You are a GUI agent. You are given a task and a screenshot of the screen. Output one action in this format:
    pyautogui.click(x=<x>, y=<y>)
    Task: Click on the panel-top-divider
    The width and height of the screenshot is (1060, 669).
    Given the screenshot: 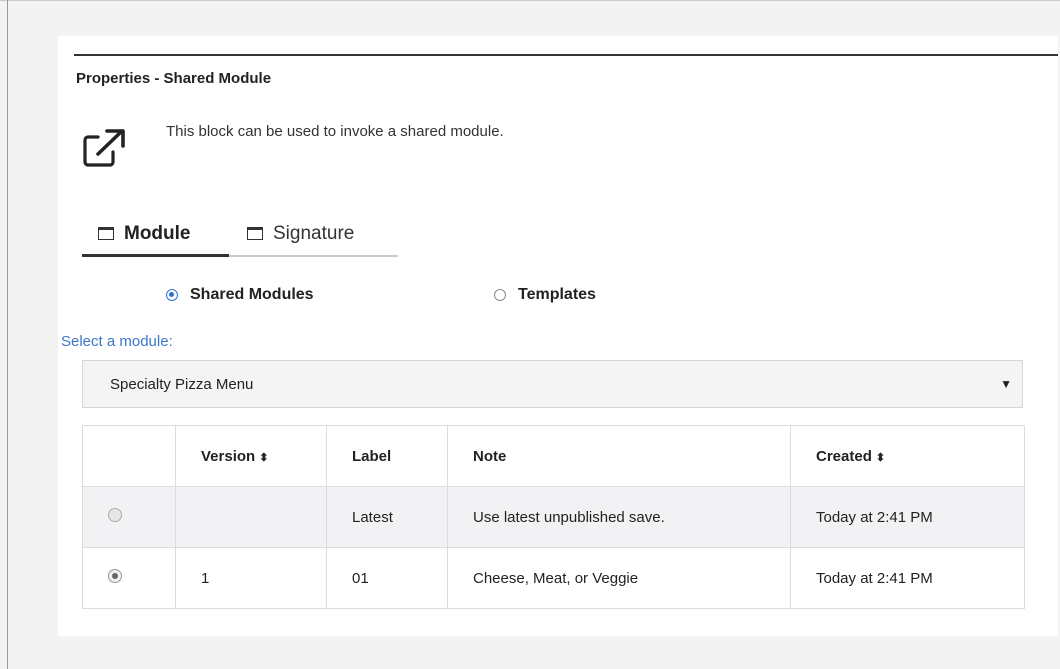 What is the action you would take?
    pyautogui.click(x=566, y=55)
    